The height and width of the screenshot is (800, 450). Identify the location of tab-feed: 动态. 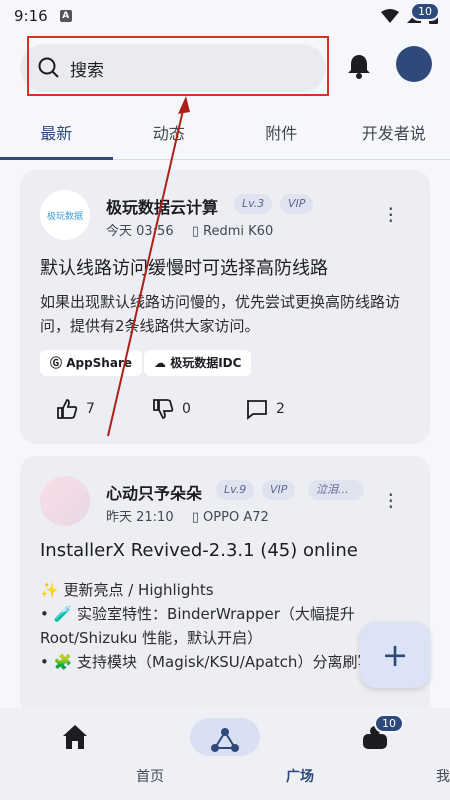
(169, 133).